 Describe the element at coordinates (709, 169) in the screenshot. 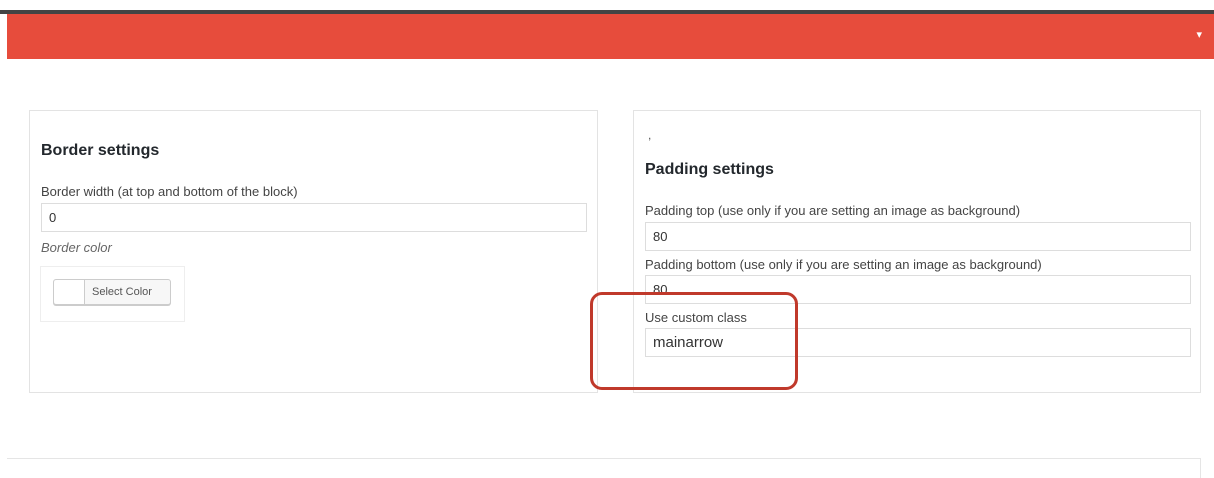

I see `padding-settings-title: Padding settings` at that location.